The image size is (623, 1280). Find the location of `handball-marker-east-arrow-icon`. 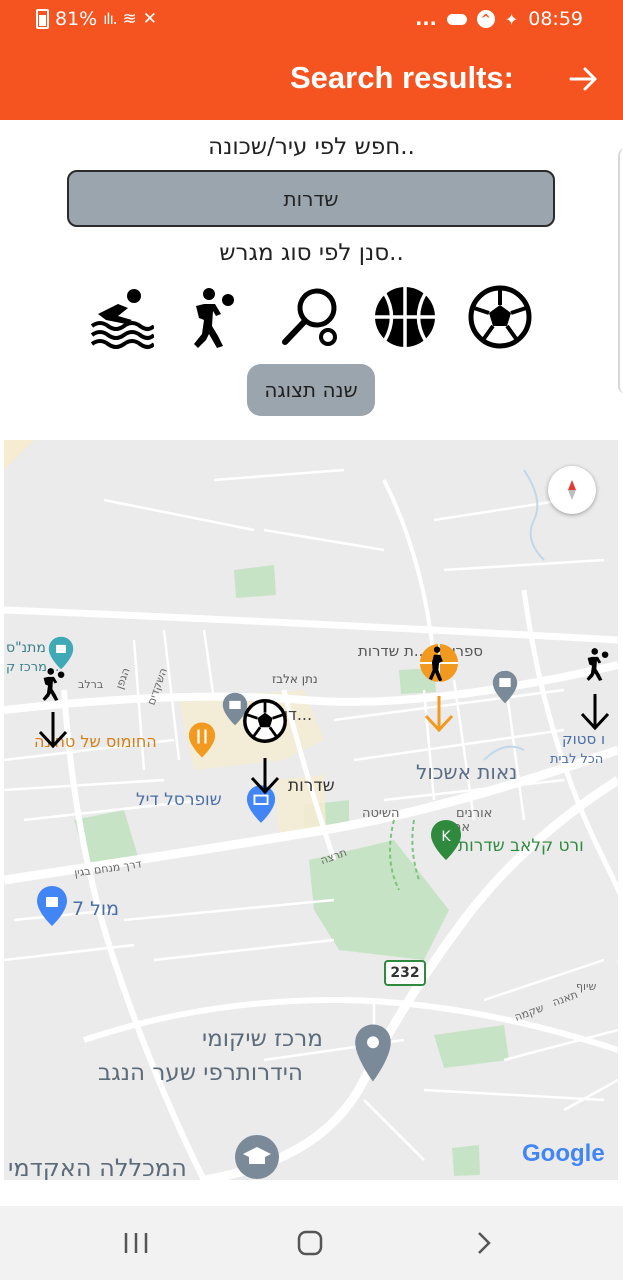

handball-marker-east-arrow-icon is located at coordinates (595, 712).